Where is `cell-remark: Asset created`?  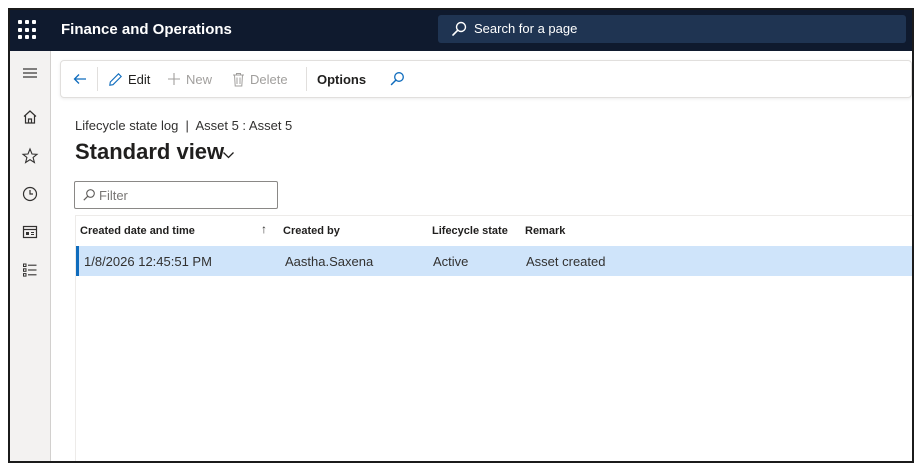 cell-remark: Asset created is located at coordinates (566, 261).